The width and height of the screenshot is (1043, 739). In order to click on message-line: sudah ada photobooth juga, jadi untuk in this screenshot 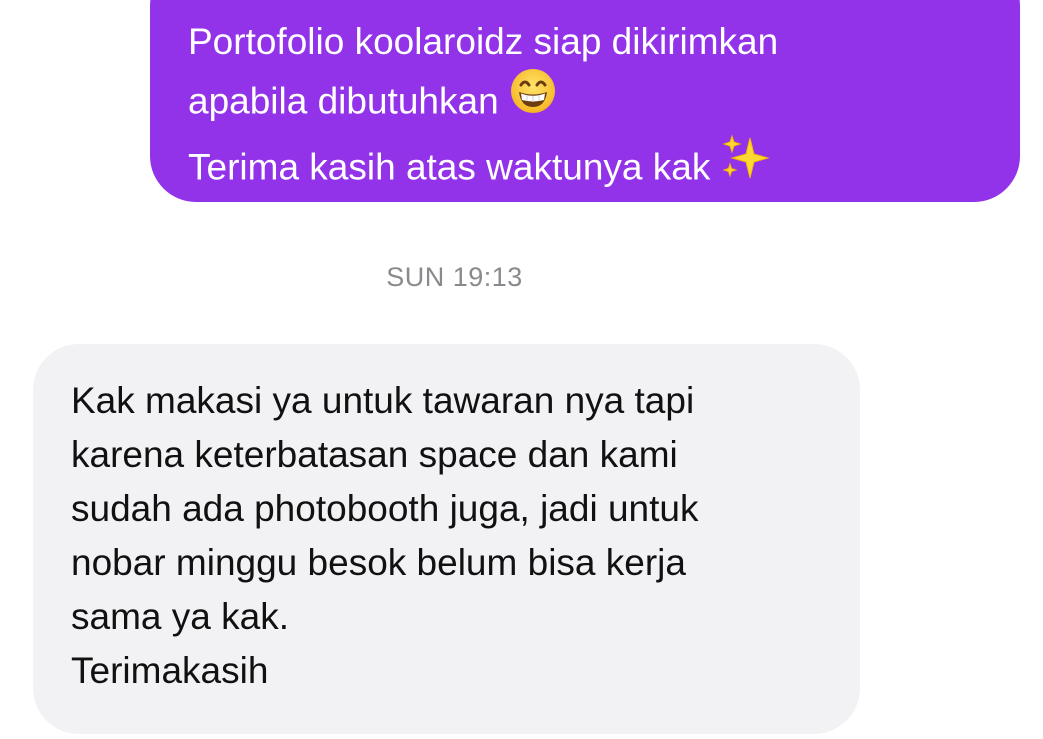, I will do `click(385, 508)`.